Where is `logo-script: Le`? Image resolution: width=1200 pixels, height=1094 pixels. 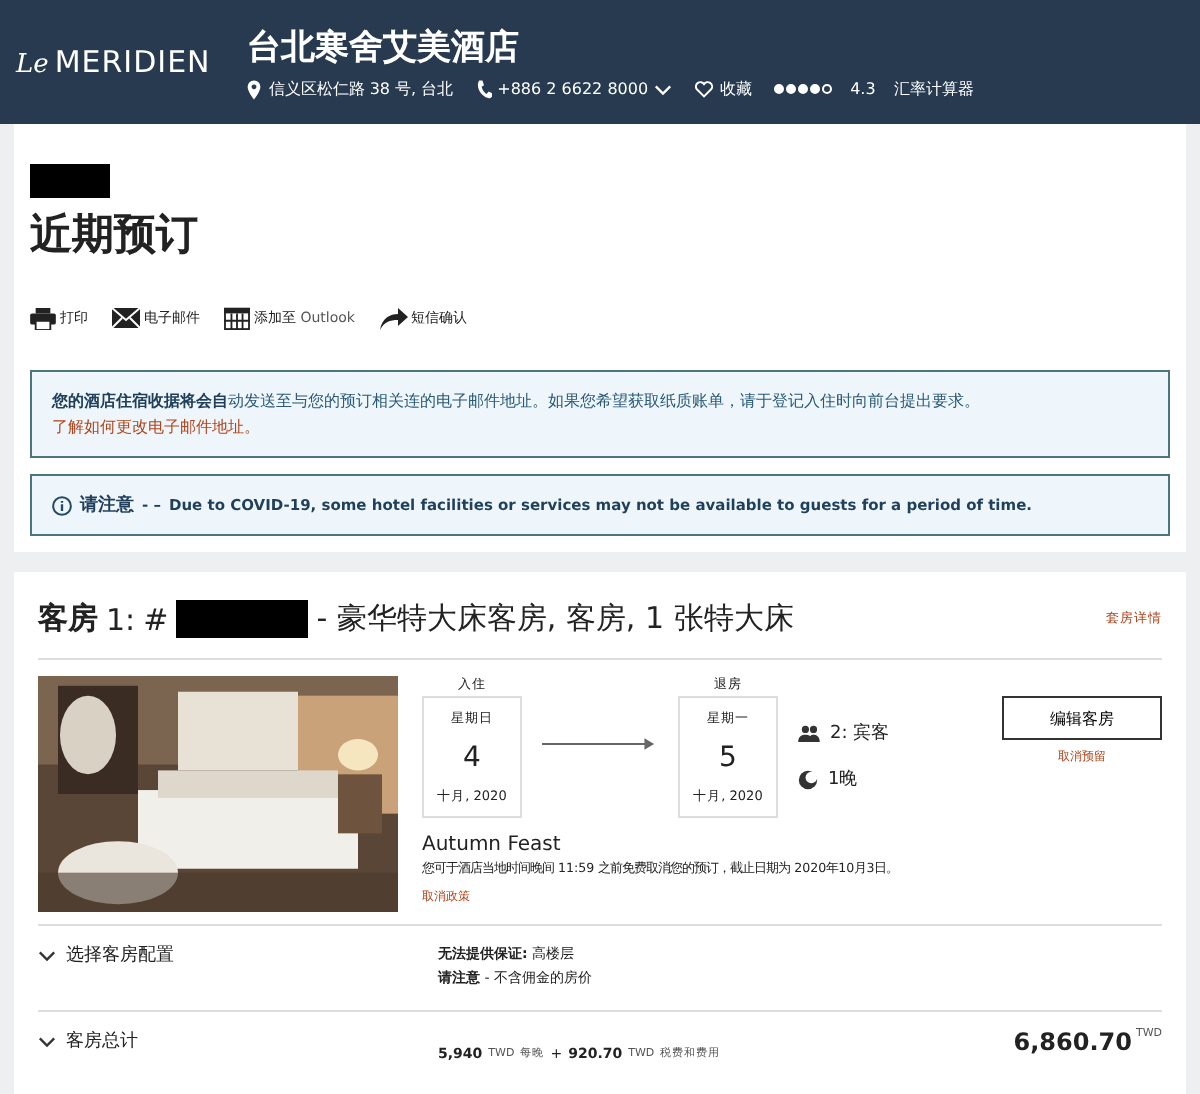
logo-script: Le is located at coordinates (32, 65).